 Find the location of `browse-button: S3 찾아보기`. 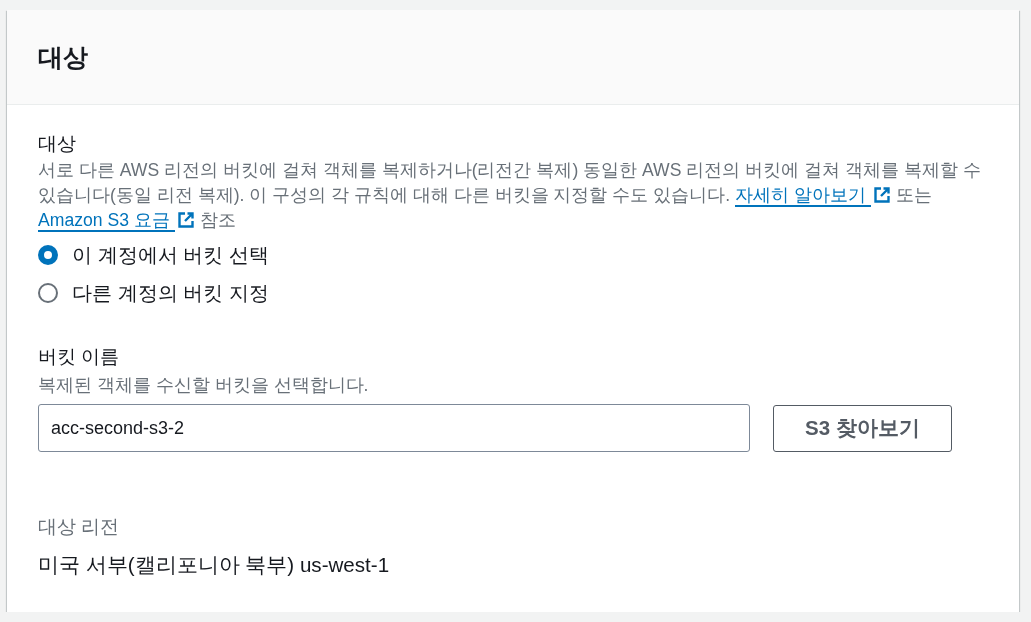

browse-button: S3 찾아보기 is located at coordinates (862, 428).